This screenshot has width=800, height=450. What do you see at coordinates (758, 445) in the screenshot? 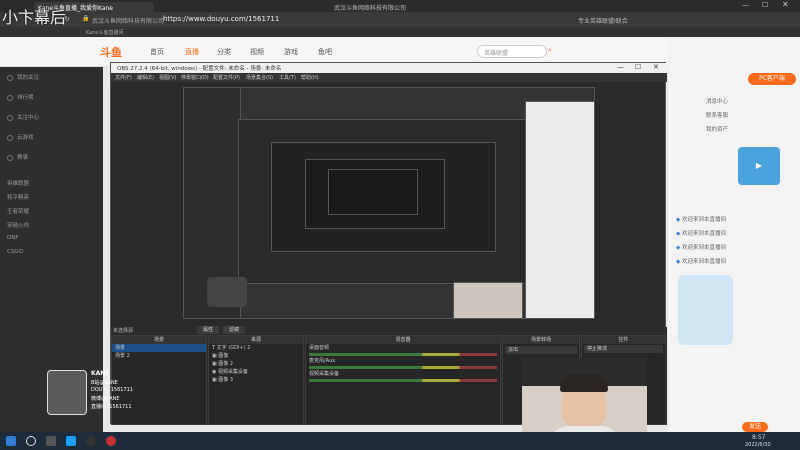
I see `clock-date: 2022/6/30` at bounding box center [758, 445].